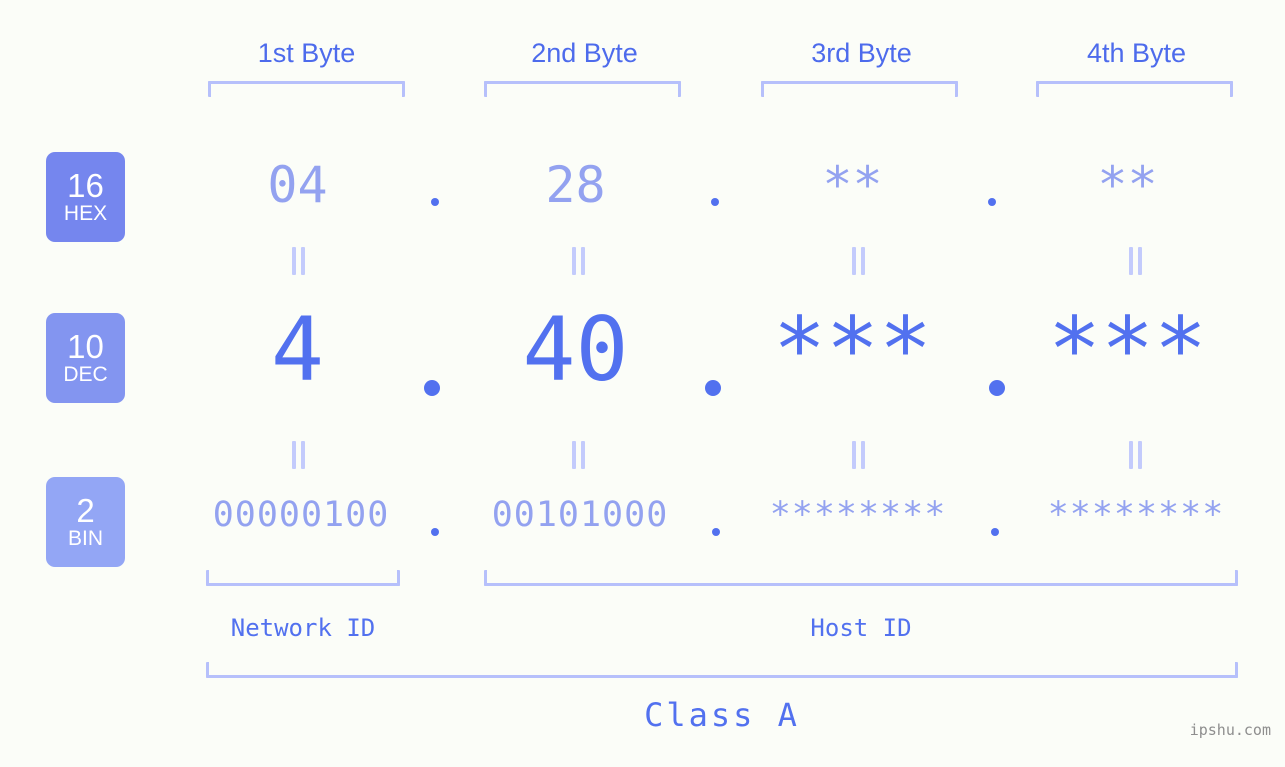 The image size is (1285, 767). I want to click on network-id-bracket, so click(303, 578).